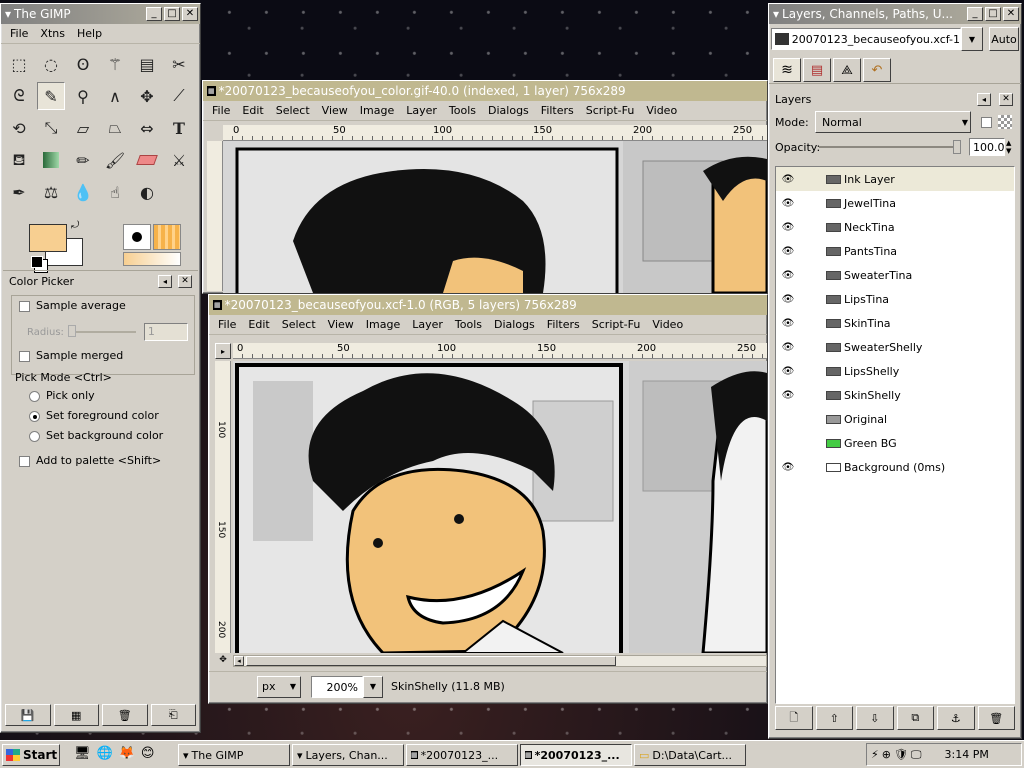 The height and width of the screenshot is (768, 1024). Describe the element at coordinates (611, 110) in the screenshot. I see `image1-menu-scriptfu: Script-Fu` at that location.